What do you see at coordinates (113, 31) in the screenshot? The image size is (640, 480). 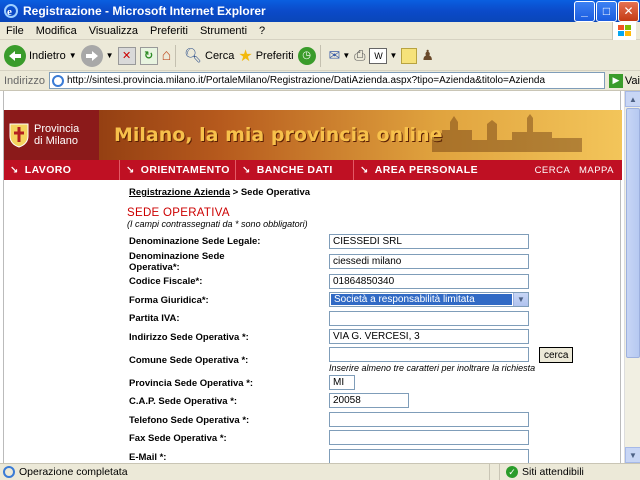 I see `menu-visualizza: Visualizza` at bounding box center [113, 31].